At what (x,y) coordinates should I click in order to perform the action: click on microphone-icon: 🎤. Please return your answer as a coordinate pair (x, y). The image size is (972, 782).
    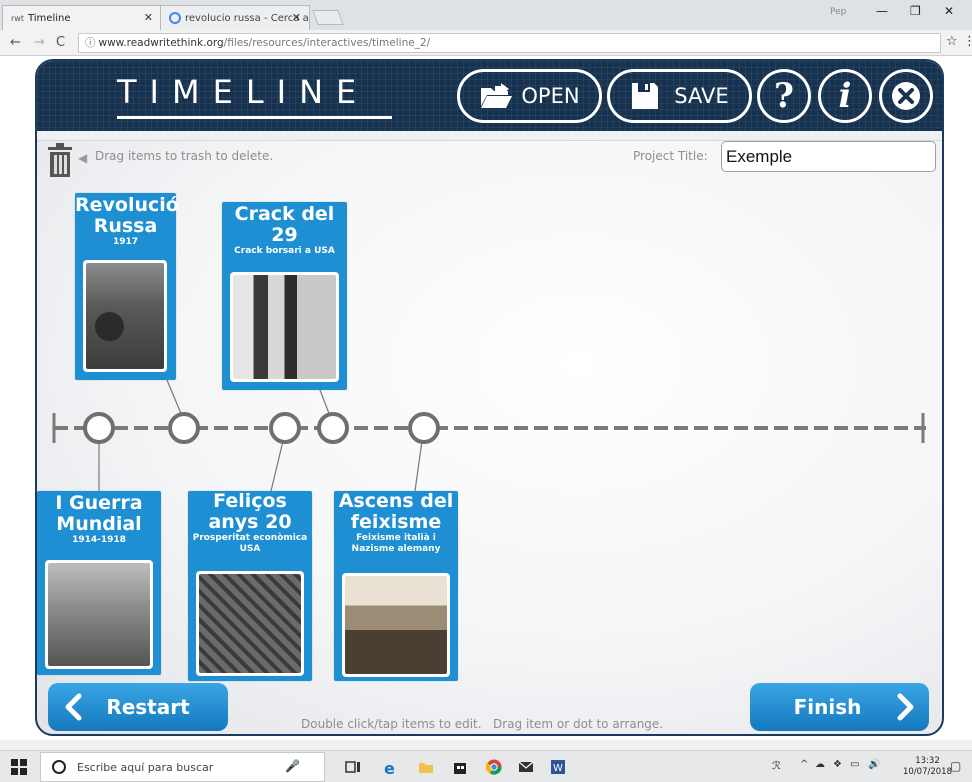
    Looking at the image, I should click on (293, 767).